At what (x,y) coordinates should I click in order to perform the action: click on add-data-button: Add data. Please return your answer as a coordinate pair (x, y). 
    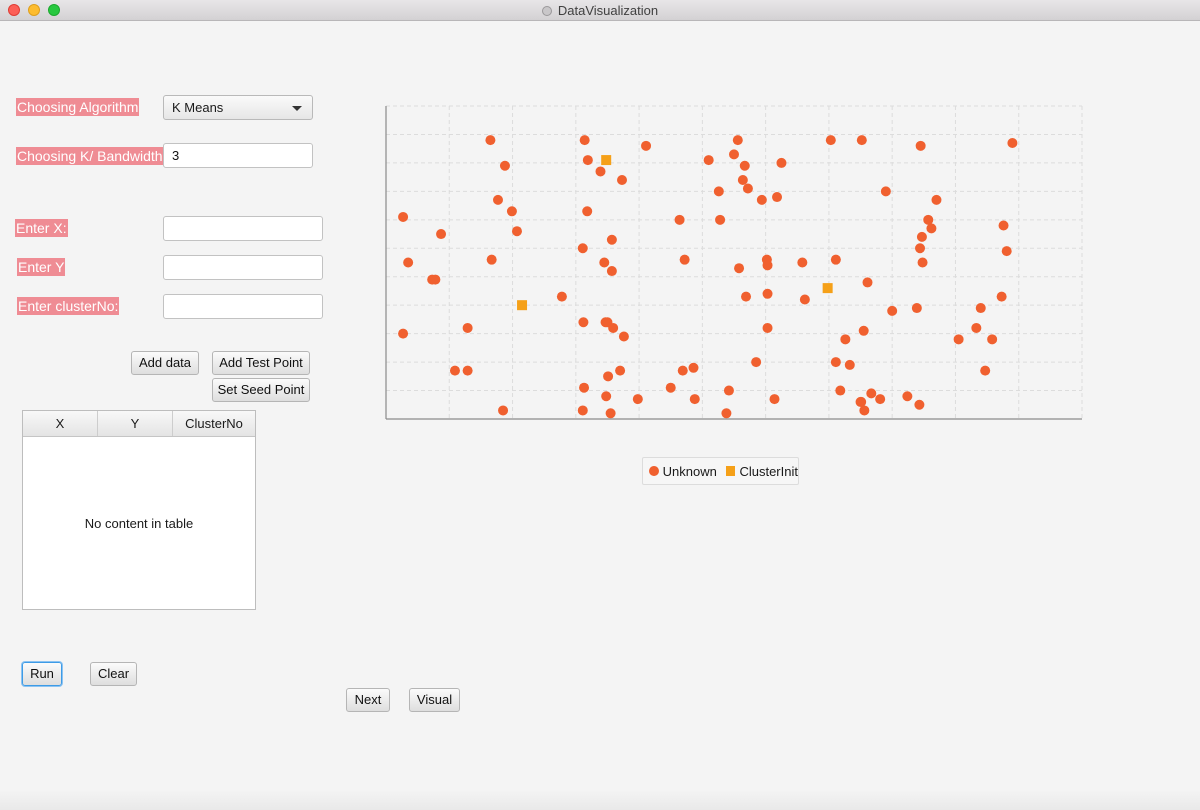
    Looking at the image, I should click on (165, 363).